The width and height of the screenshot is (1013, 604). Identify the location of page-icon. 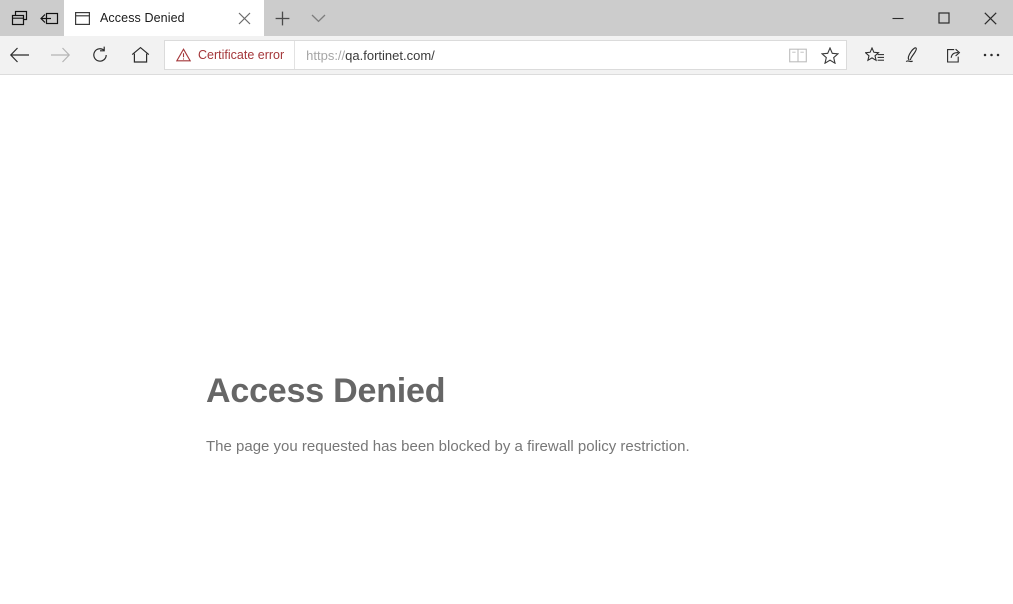
(82, 18).